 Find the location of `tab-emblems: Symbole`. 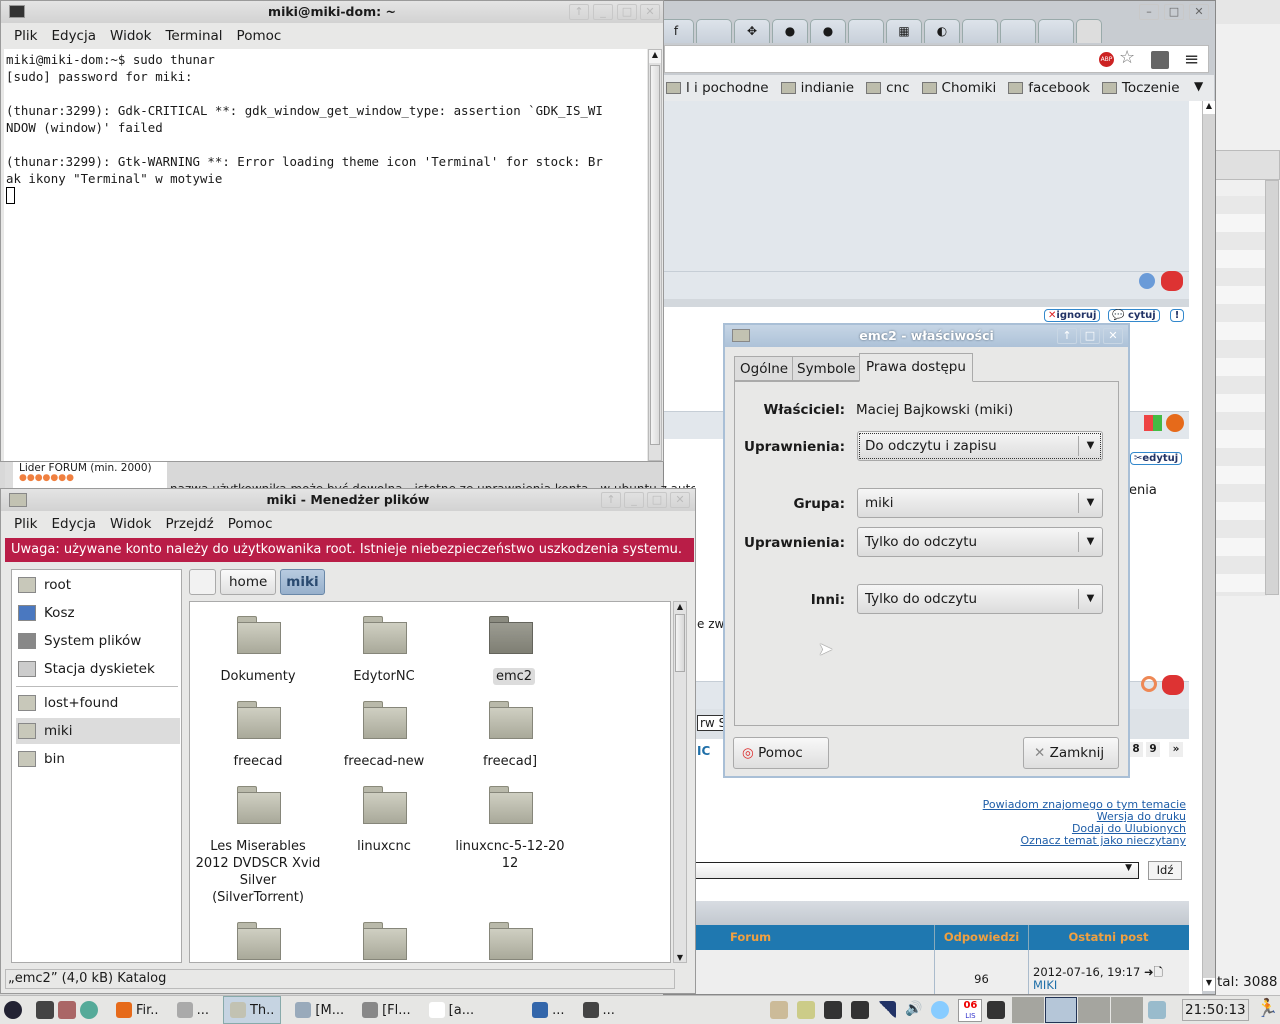

tab-emblems: Symbole is located at coordinates (826, 368).